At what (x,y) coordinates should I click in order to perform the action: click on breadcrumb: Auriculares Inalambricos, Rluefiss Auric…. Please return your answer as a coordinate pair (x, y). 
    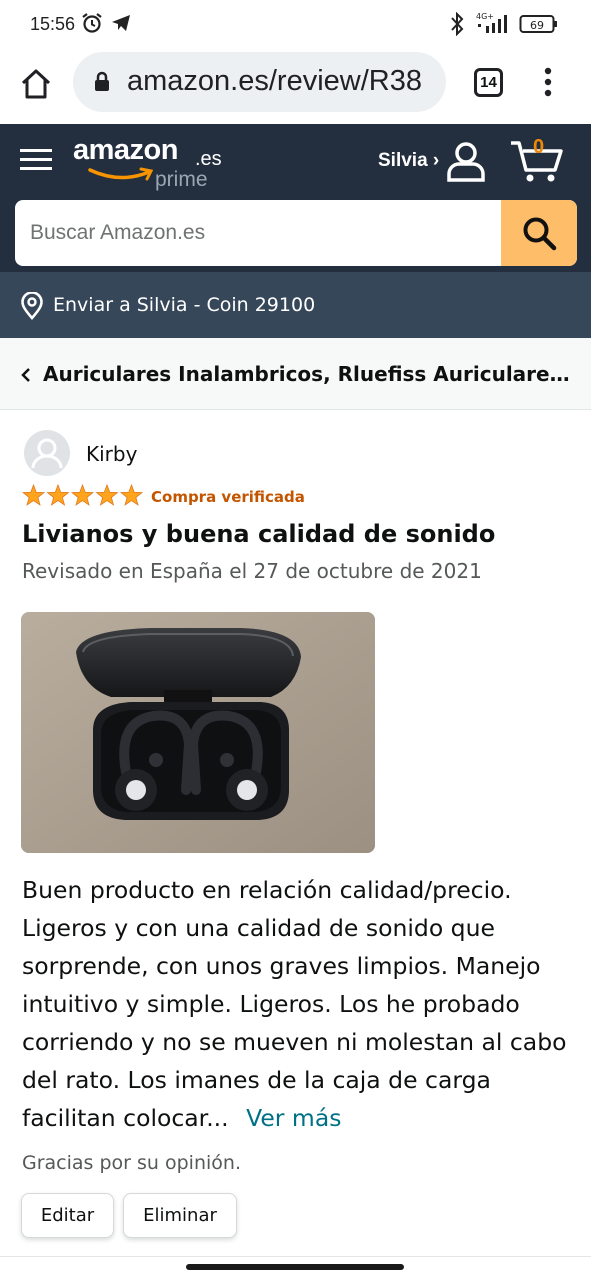
    Looking at the image, I should click on (295, 374).